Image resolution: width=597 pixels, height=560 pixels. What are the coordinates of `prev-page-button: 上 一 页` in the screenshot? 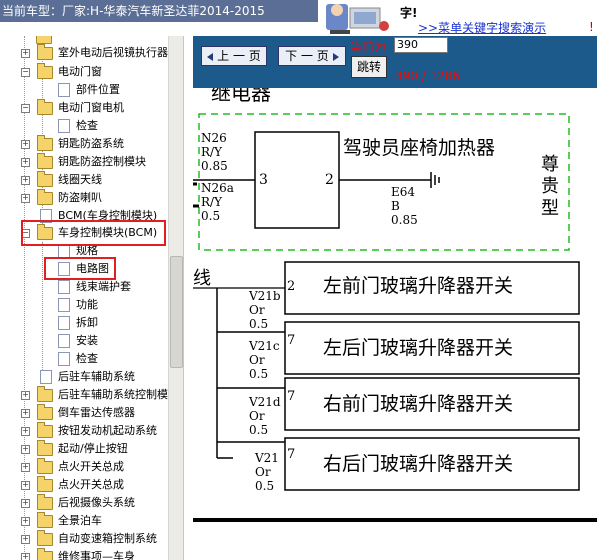 It's located at (234, 56).